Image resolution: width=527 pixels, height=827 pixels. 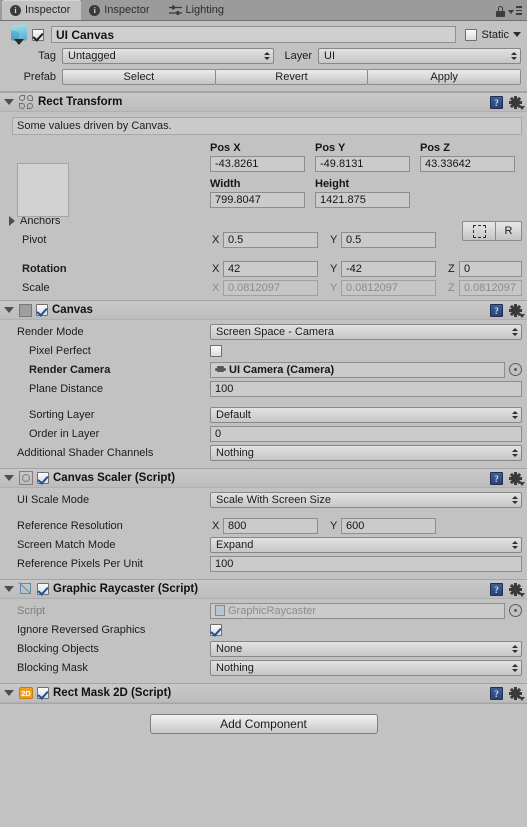 What do you see at coordinates (366, 544) in the screenshot?
I see `screen-match-mode-dropdown: Expand` at bounding box center [366, 544].